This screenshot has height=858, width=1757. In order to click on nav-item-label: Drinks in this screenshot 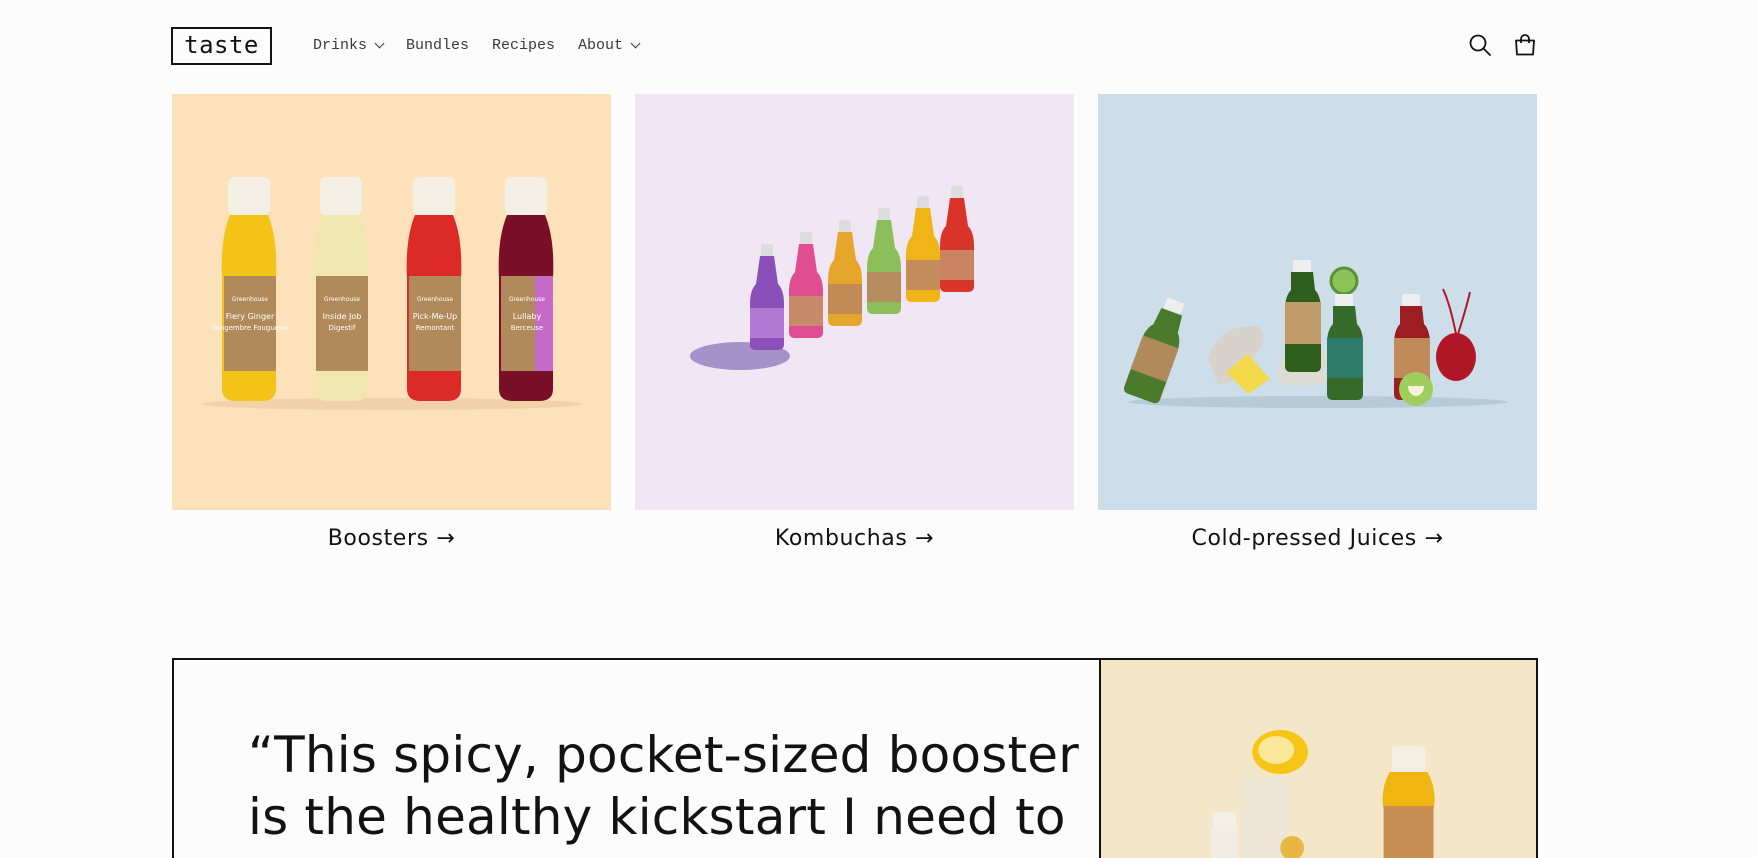, I will do `click(340, 45)`.